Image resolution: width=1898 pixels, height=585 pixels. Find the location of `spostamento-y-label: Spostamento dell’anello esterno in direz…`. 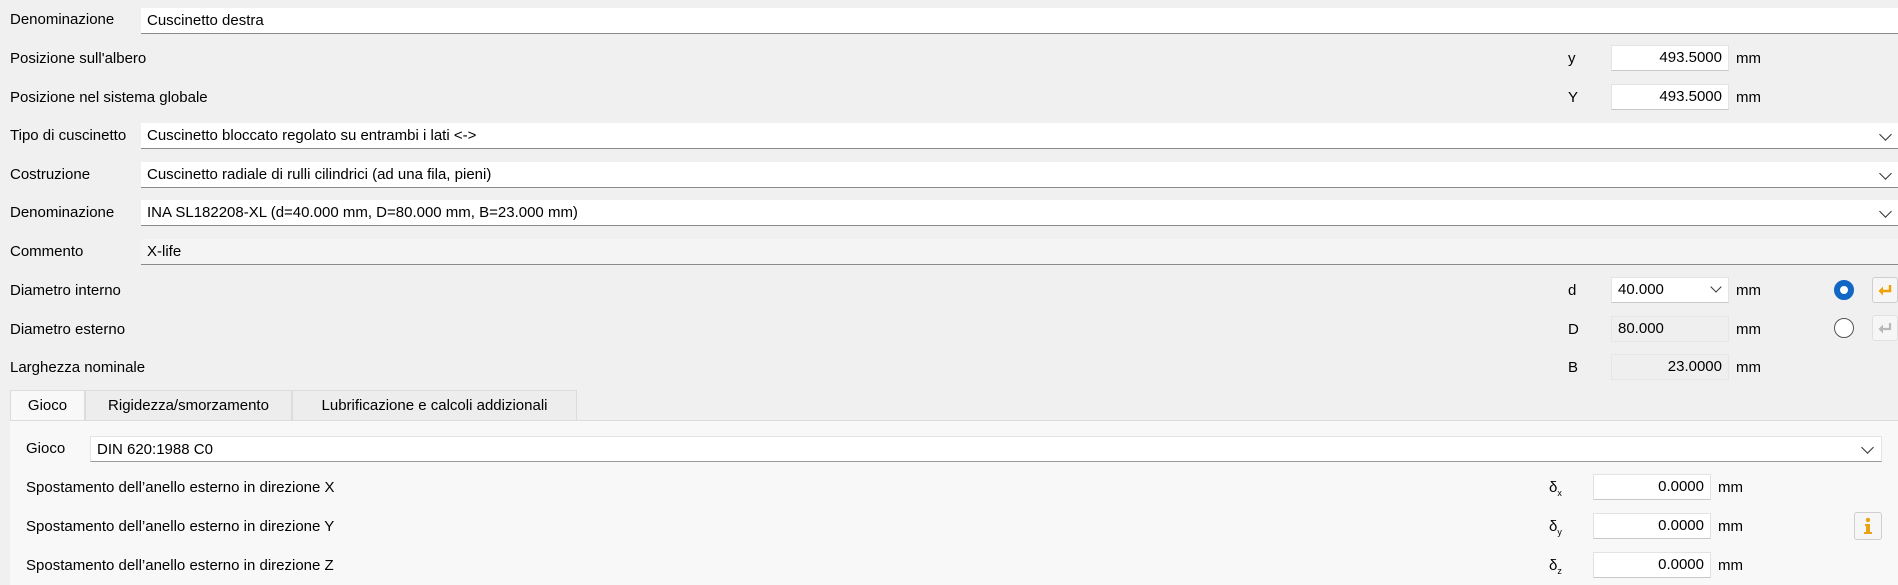

spostamento-y-label: Spostamento dell’anello esterno in direz… is located at coordinates (180, 526).